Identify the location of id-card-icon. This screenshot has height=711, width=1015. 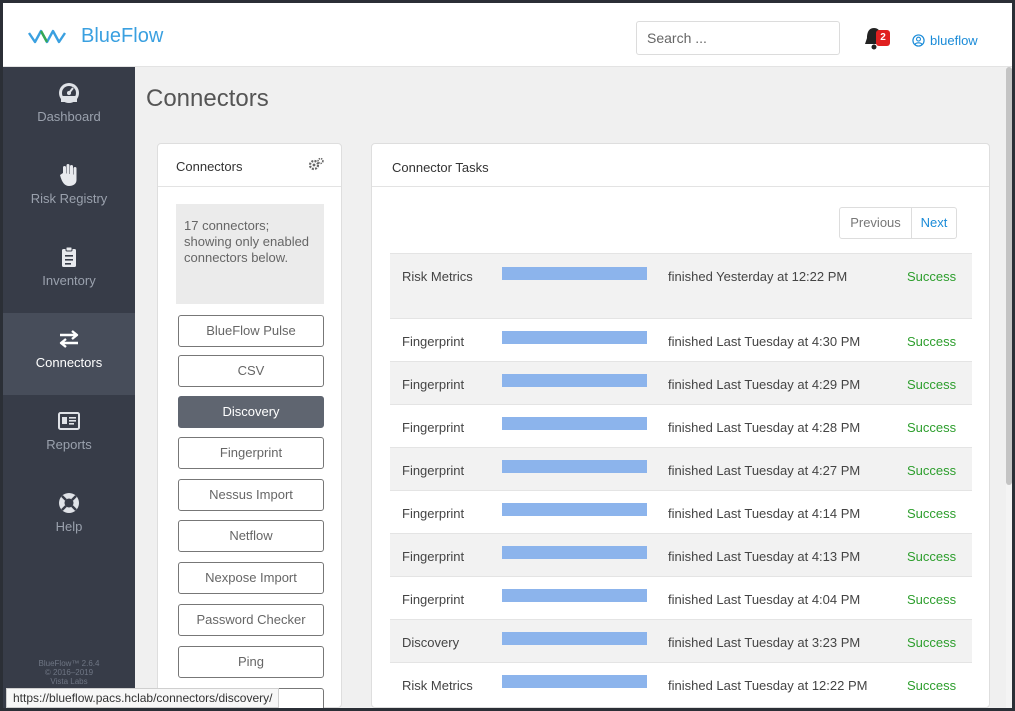
(69, 421).